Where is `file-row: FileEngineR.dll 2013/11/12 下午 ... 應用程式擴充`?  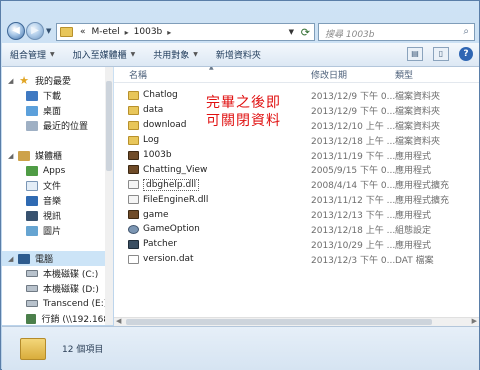
file-row: FileEngineR.dll 2013/11/12 下午 ... 應用程式擴充 is located at coordinates (296, 199).